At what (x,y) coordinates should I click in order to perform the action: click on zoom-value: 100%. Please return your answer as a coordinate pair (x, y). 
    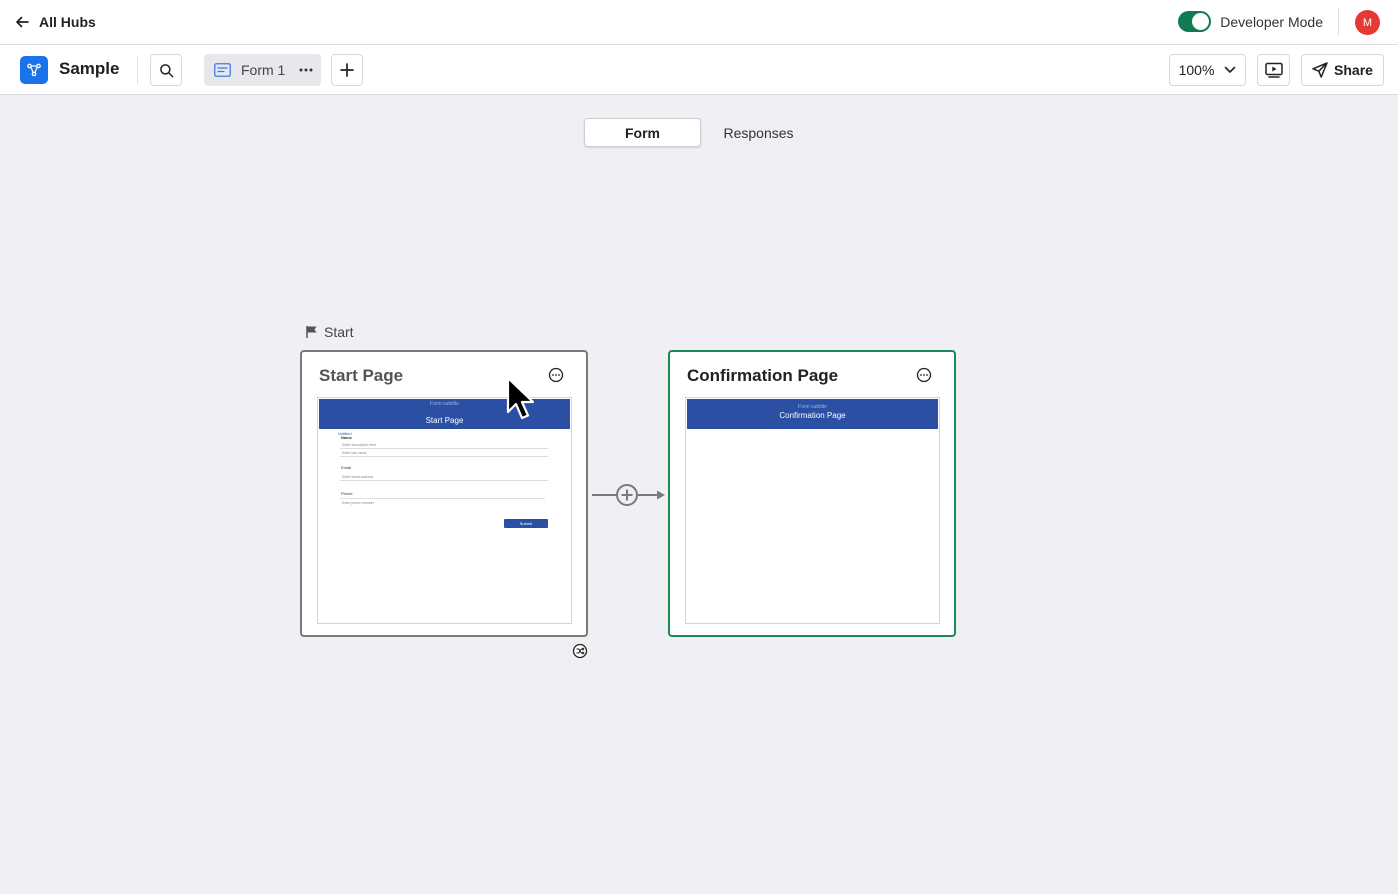
    Looking at the image, I should click on (1196, 70).